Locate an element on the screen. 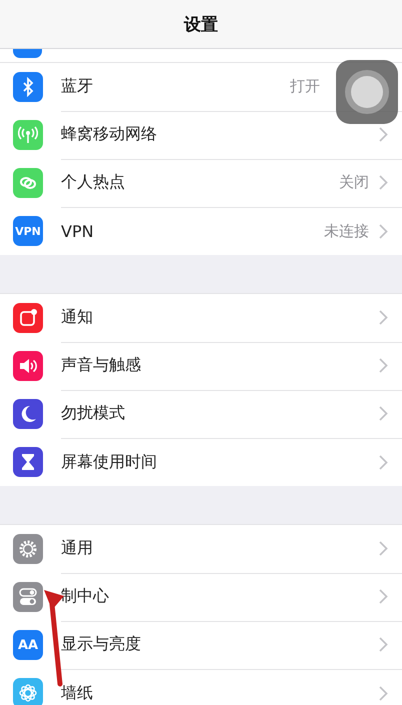 This screenshot has width=402, height=705. app-icon: AA is located at coordinates (28, 645).